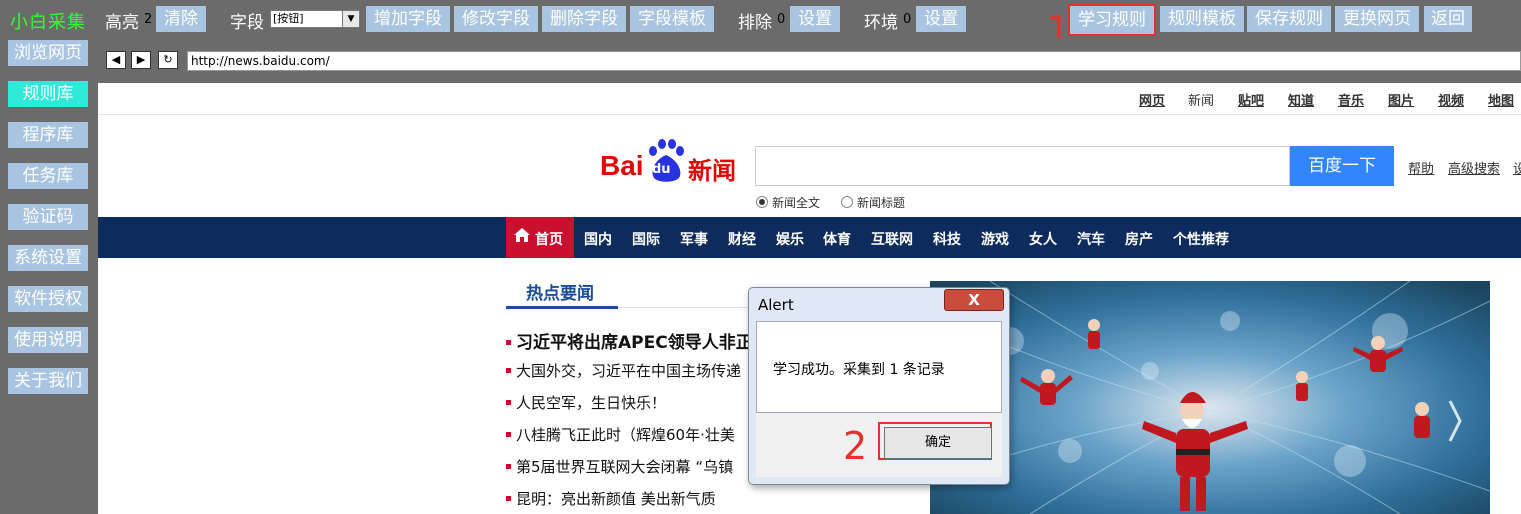 The width and height of the screenshot is (1521, 514). Describe the element at coordinates (755, 23) in the screenshot. I see `exclude-label: 排除` at that location.